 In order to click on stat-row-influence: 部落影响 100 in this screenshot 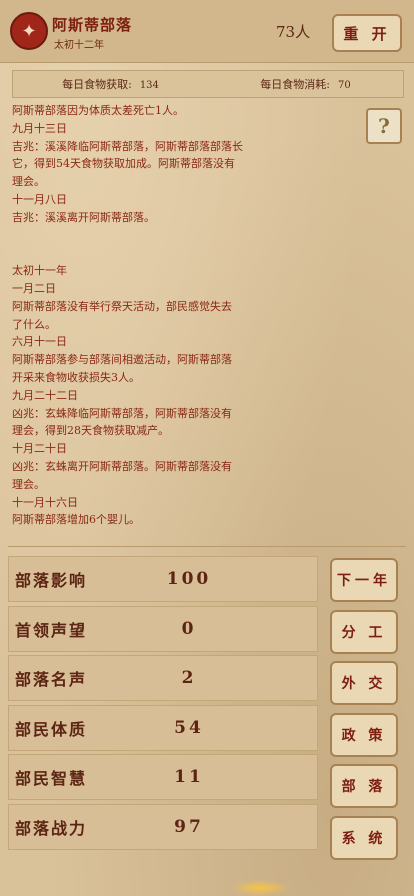, I will do `click(163, 579)`.